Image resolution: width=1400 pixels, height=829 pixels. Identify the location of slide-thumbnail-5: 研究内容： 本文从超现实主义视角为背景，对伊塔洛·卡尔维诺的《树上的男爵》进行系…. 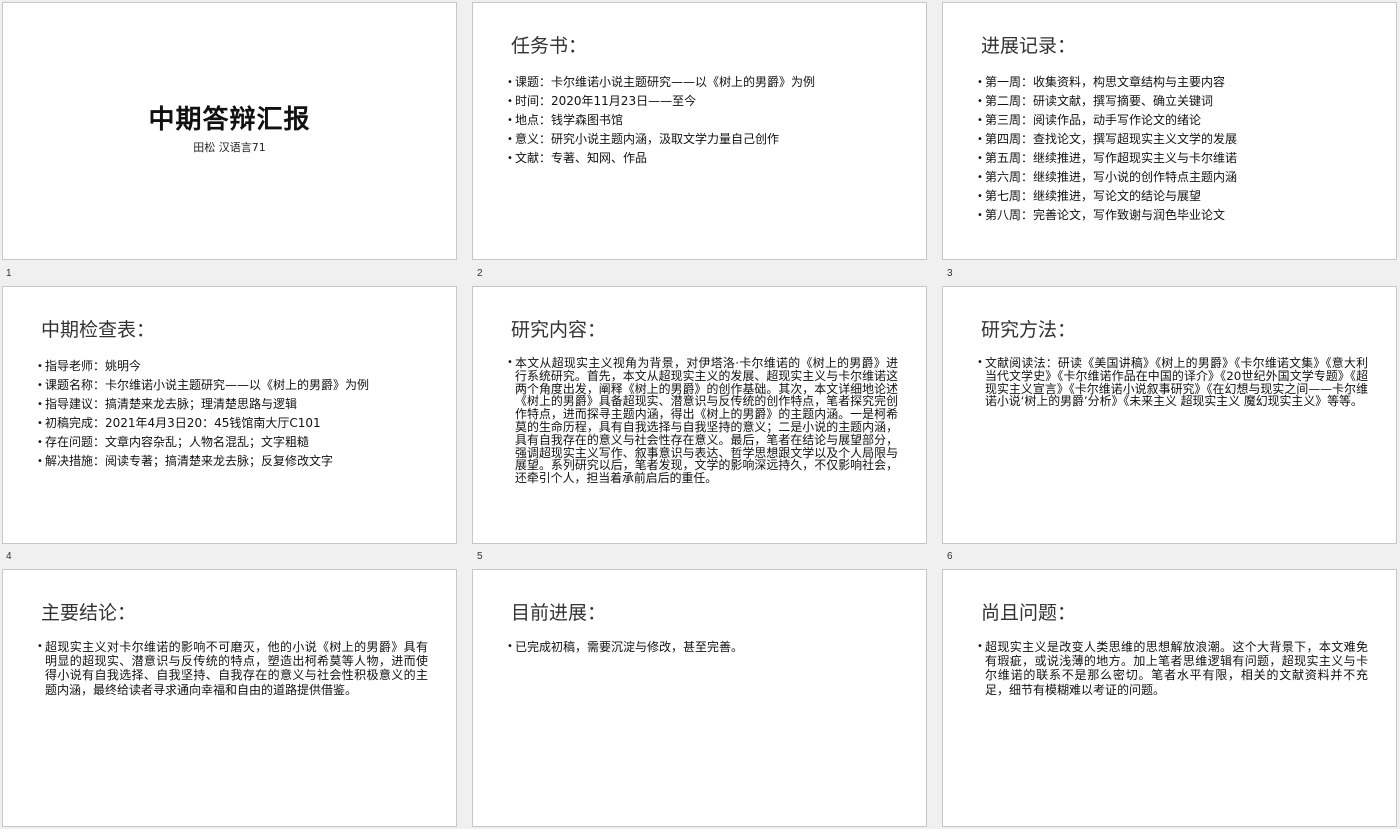
(699, 415).